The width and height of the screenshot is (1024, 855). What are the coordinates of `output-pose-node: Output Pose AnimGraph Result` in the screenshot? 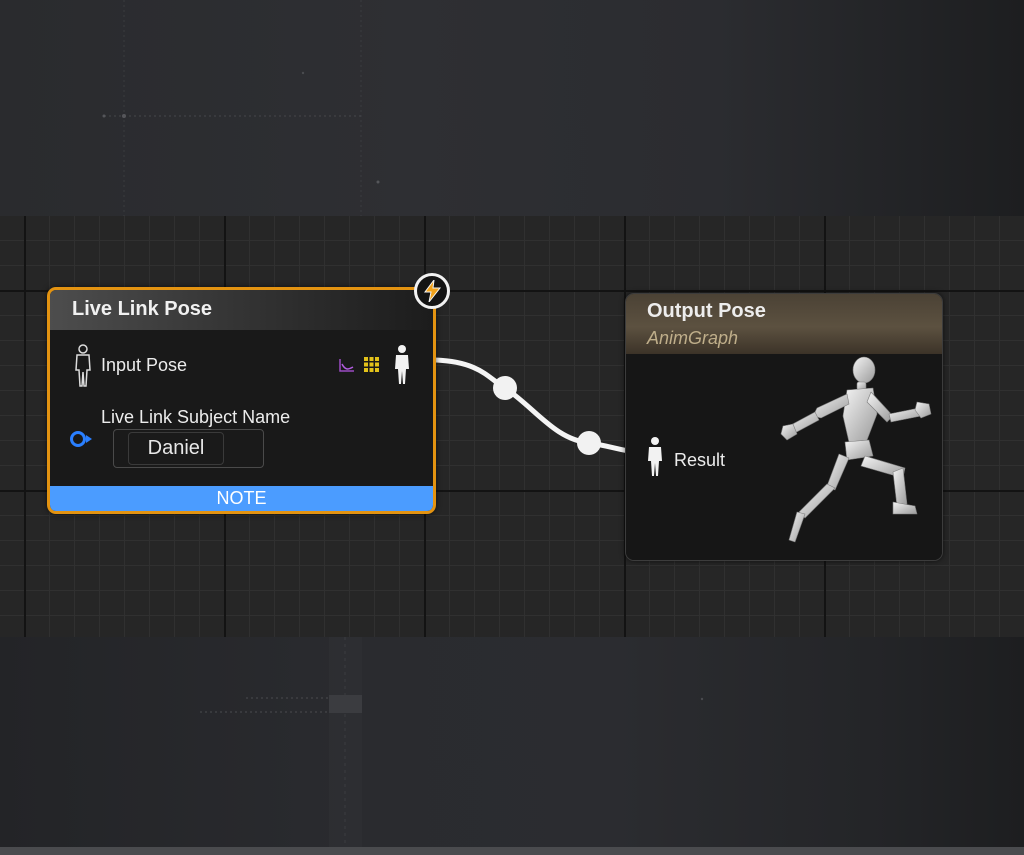 It's located at (784, 427).